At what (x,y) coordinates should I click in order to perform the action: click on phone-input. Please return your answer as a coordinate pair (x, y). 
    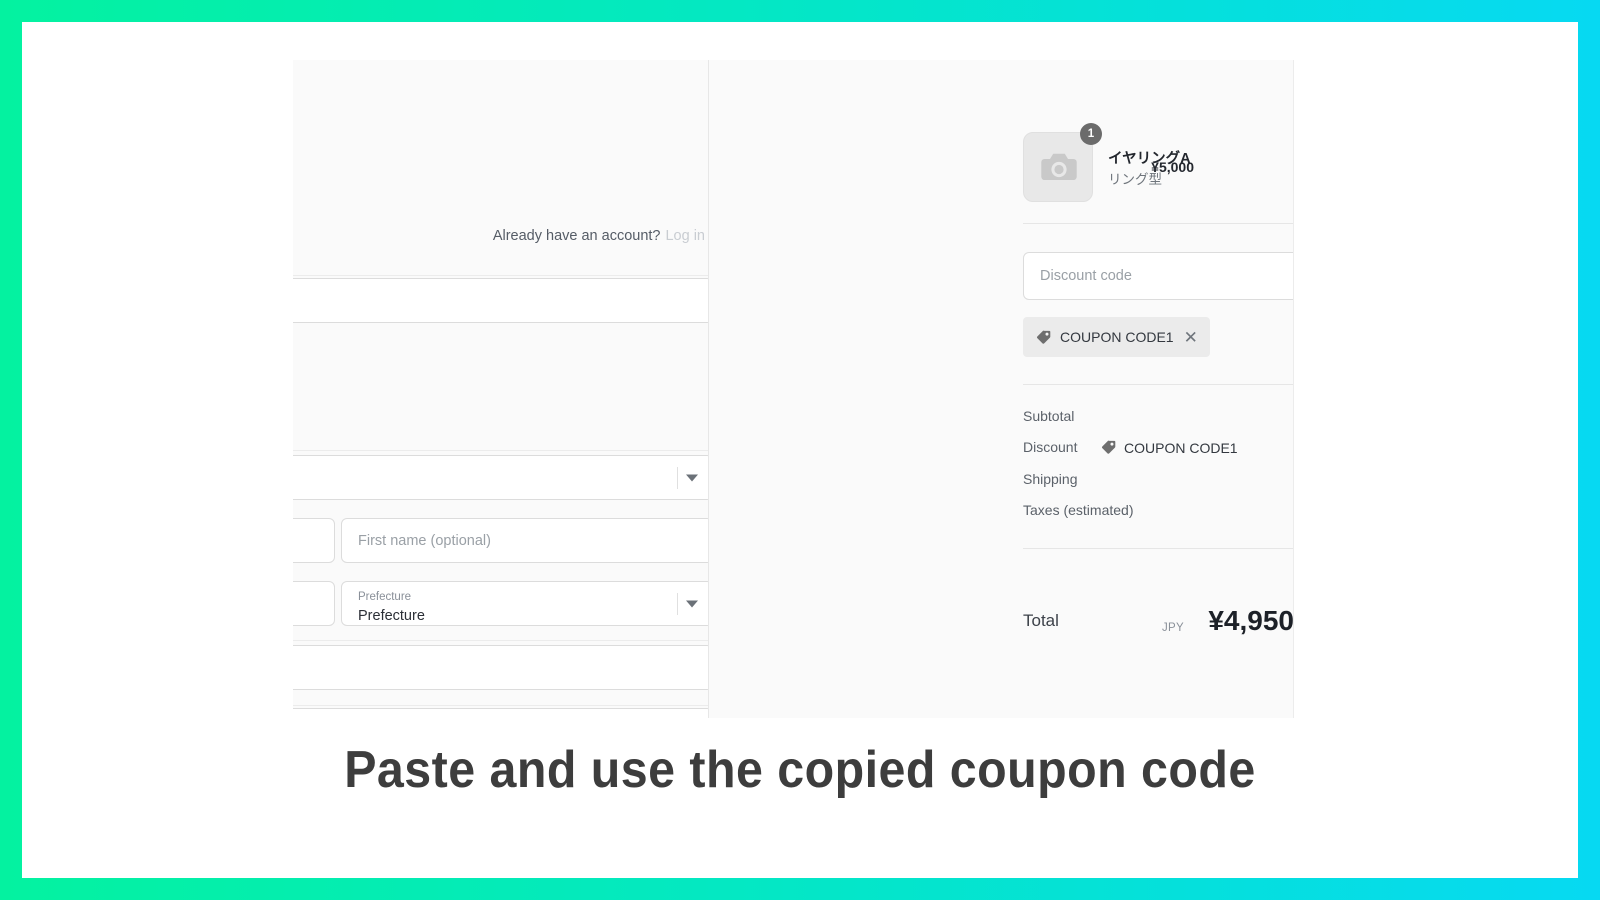
    Looking at the image, I should click on (500, 713).